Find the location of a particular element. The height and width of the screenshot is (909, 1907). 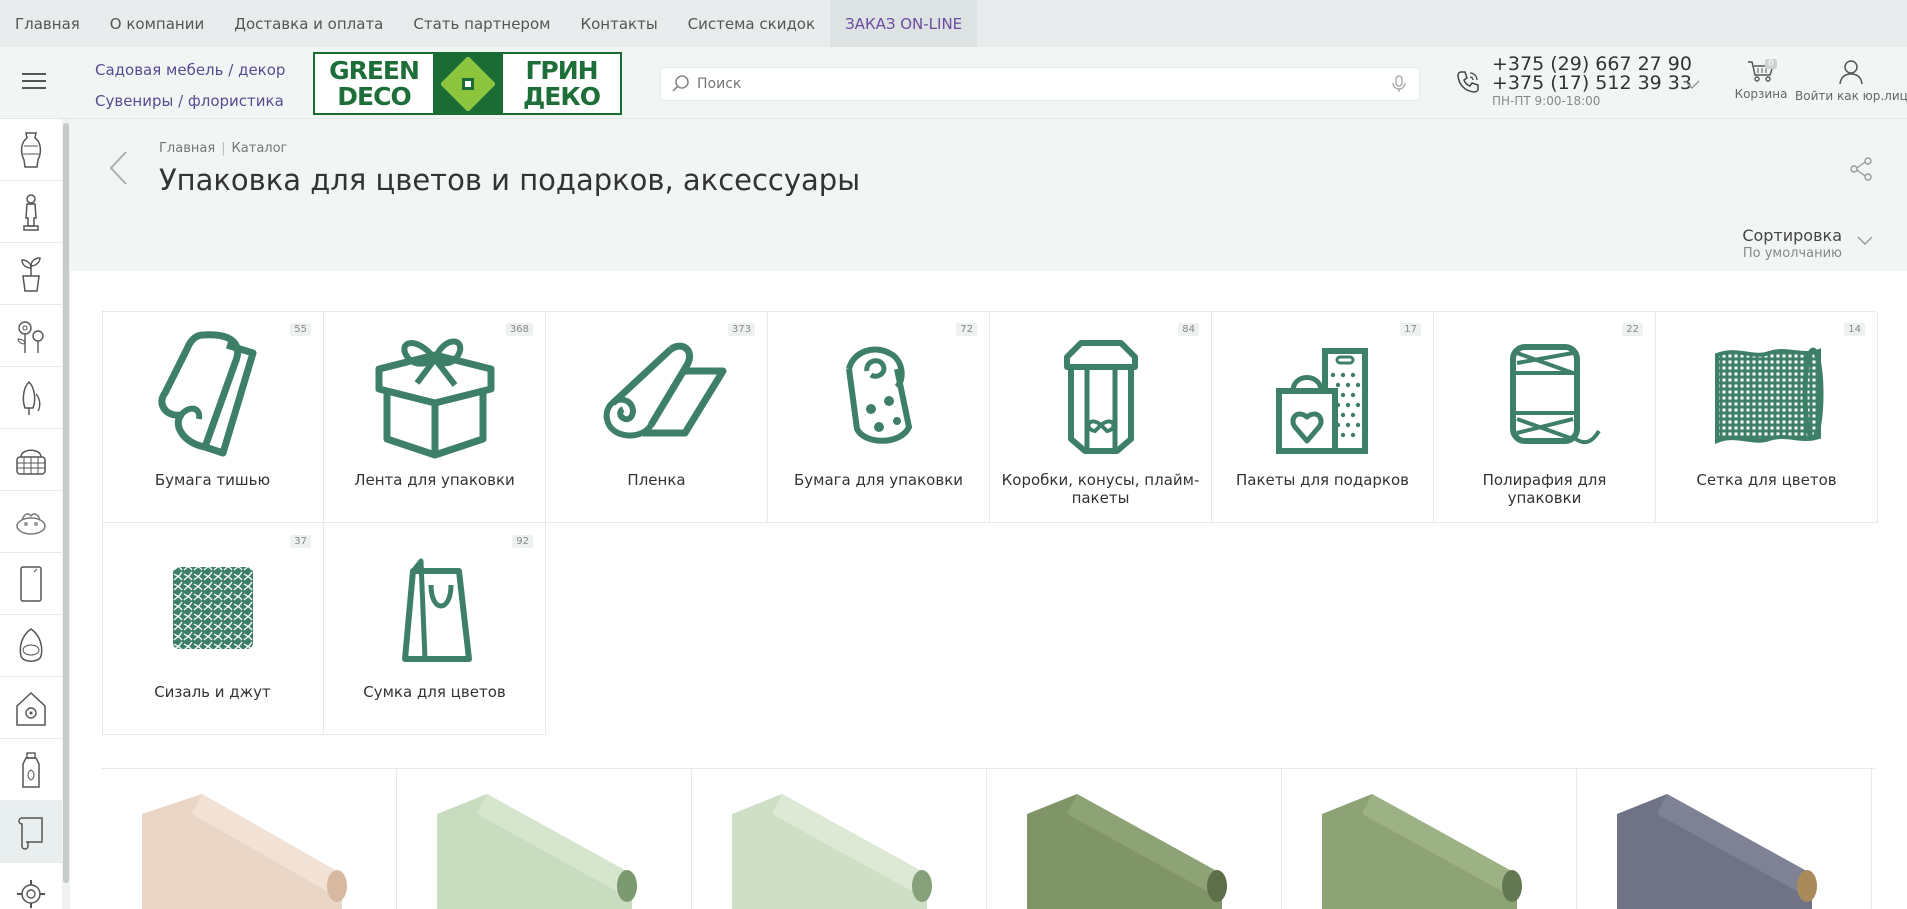

category-name: Пакеты для подарков is located at coordinates (1322, 480).